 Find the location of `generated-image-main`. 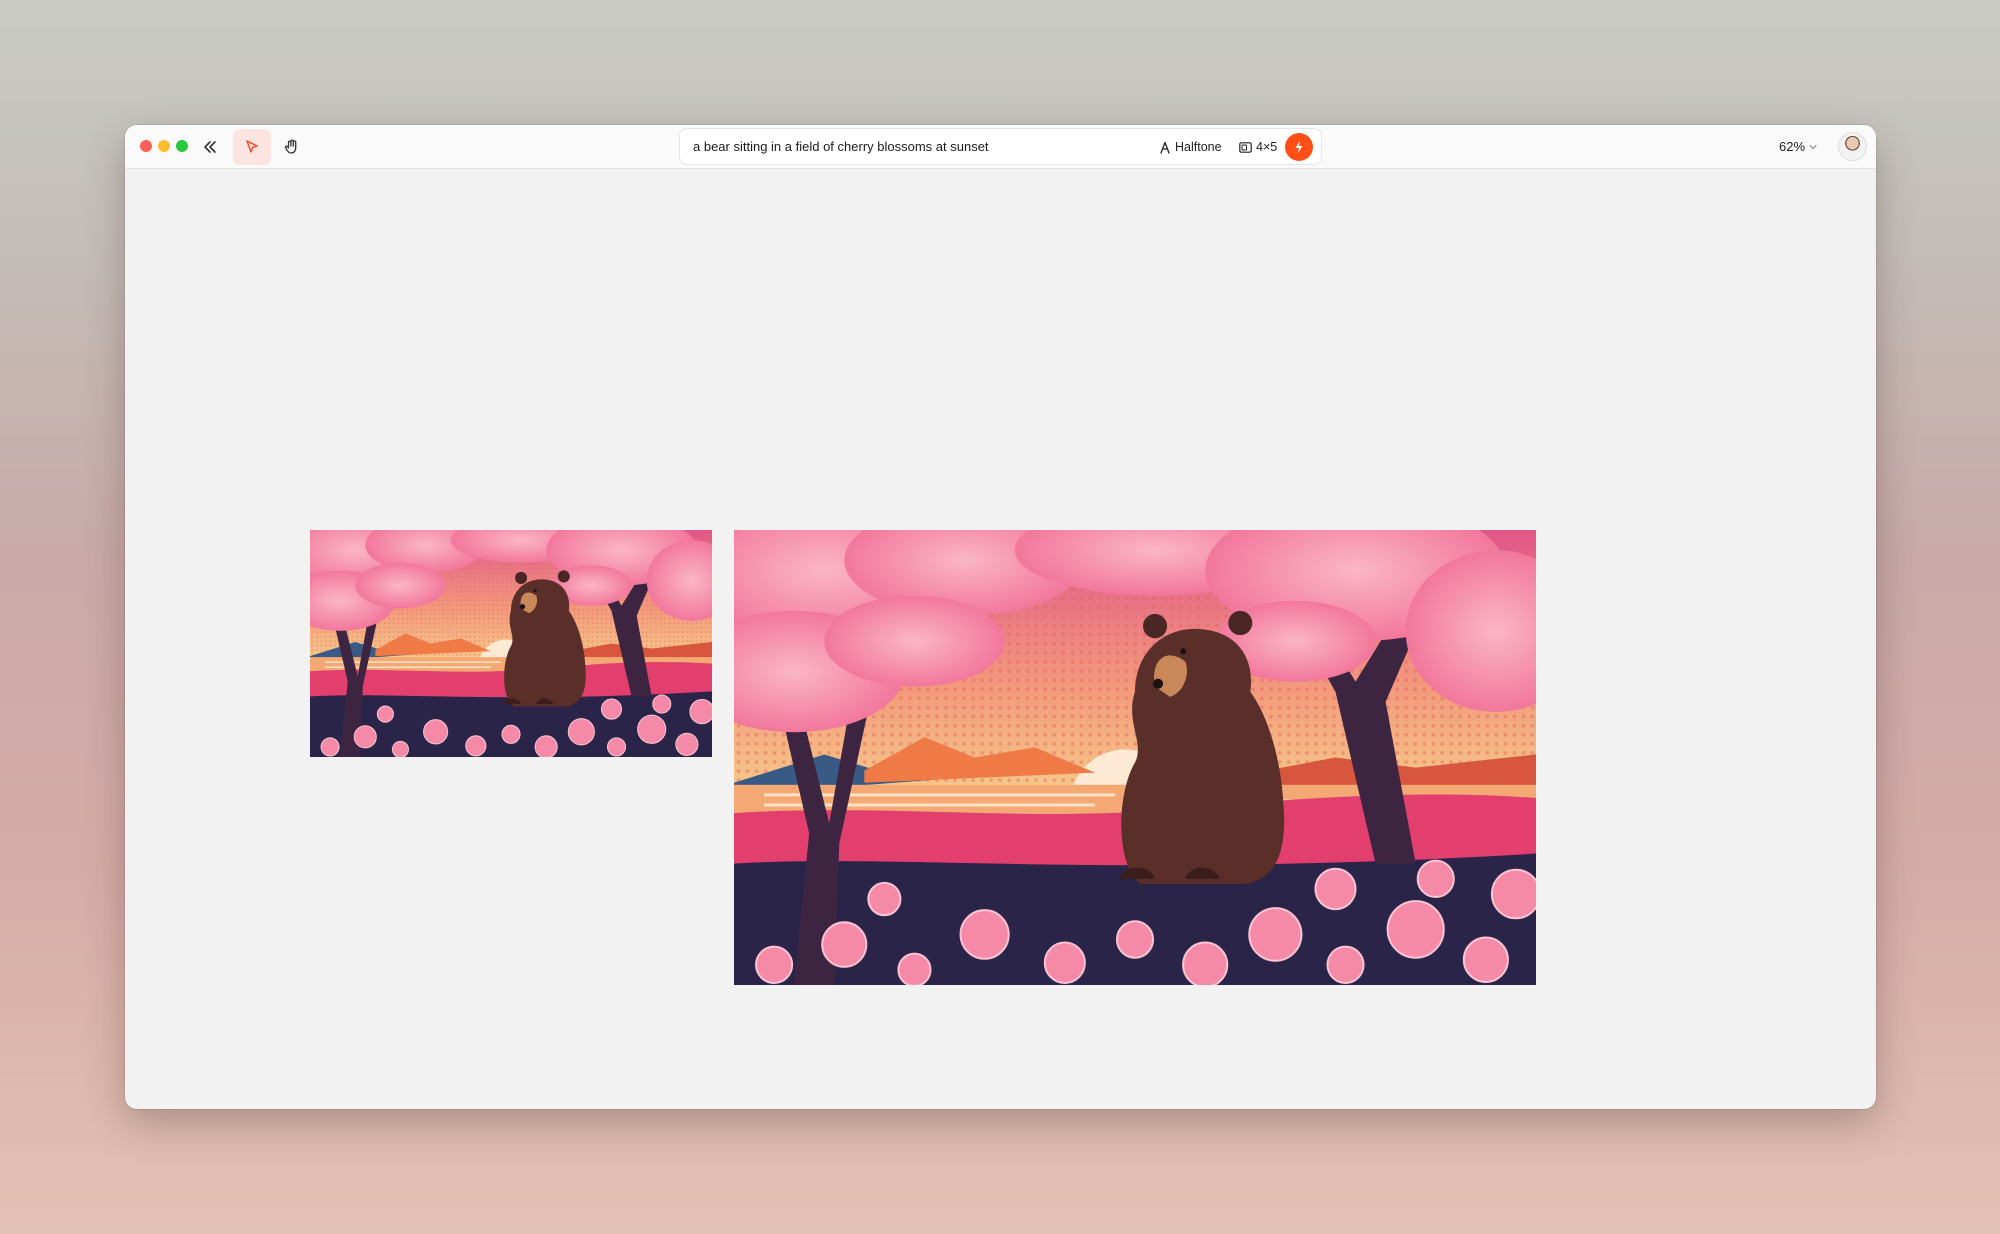

generated-image-main is located at coordinates (1135, 757).